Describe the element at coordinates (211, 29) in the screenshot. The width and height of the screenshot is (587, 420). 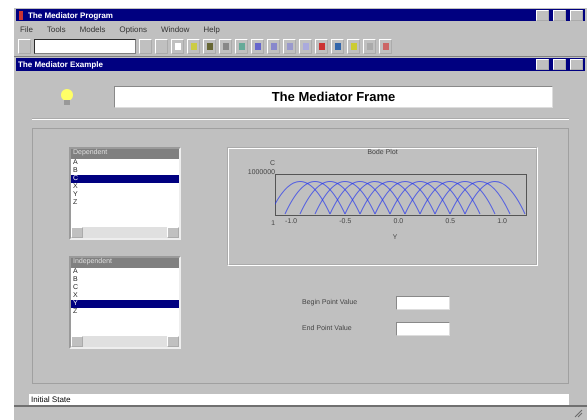
I see `menu-item: Help` at that location.